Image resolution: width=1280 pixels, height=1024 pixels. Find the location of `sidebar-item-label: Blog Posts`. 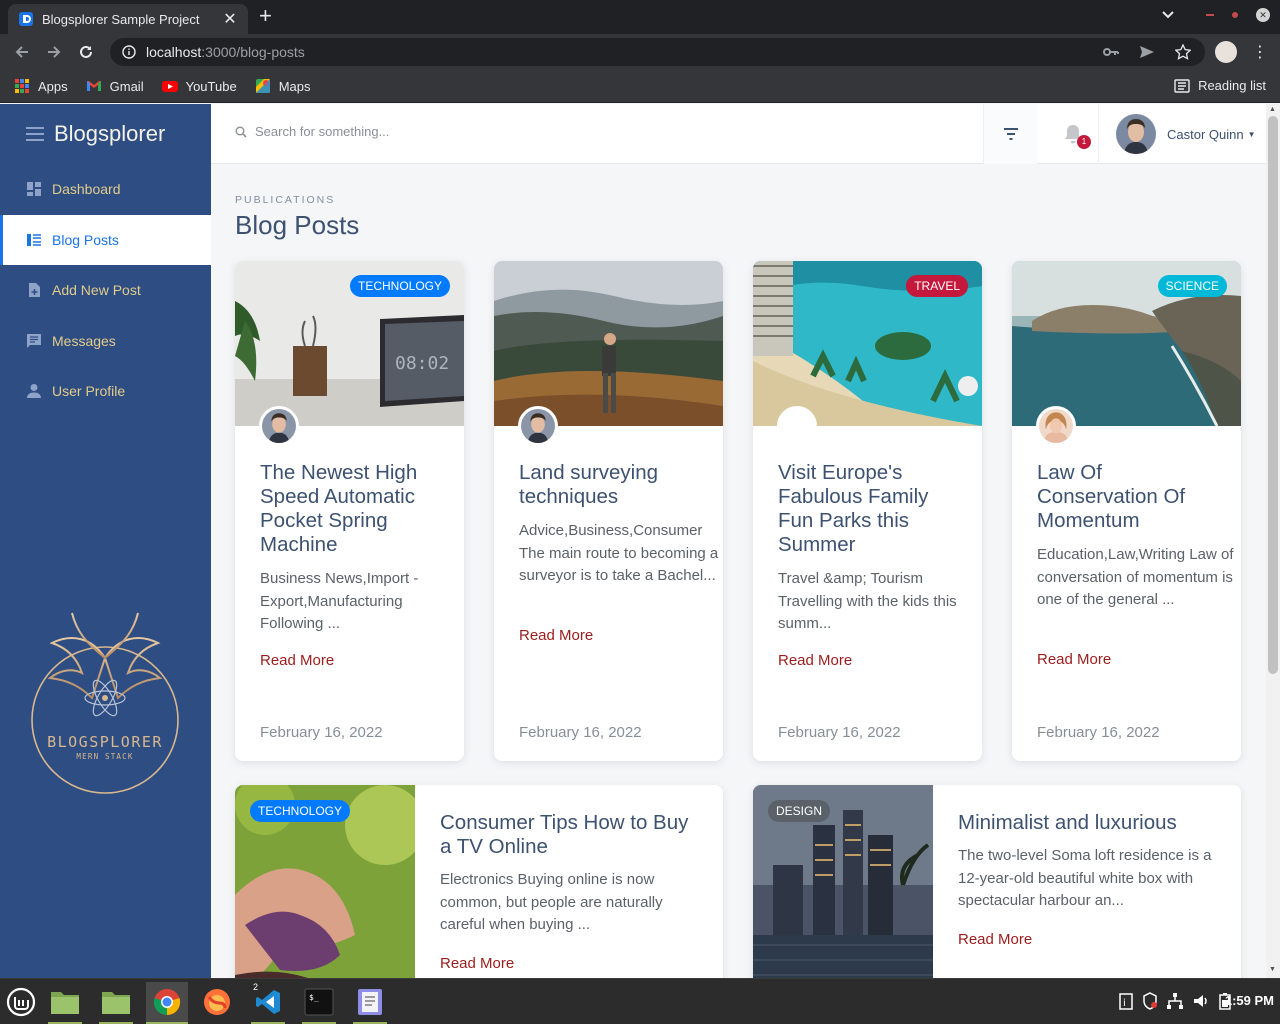

sidebar-item-label: Blog Posts is located at coordinates (85, 239).